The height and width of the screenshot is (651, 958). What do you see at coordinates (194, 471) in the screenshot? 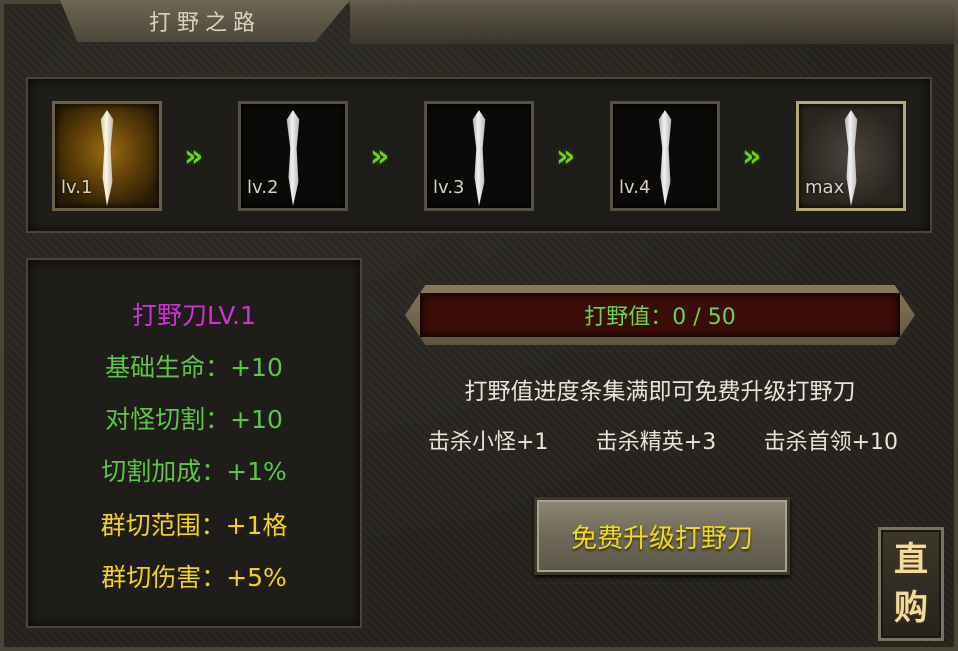
I see `stat-cleave-bonus: 切割加成：+1%` at bounding box center [194, 471].